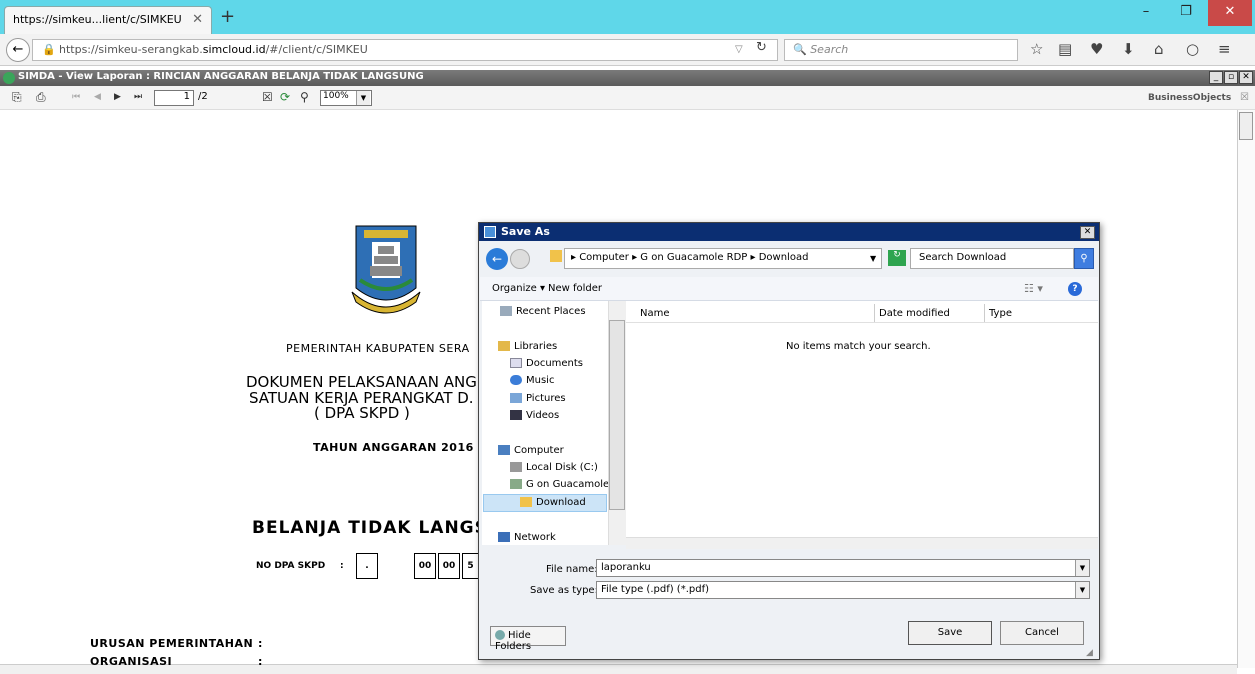 This screenshot has width=1255, height=674. What do you see at coordinates (562, 467) in the screenshot?
I see `nav-item-label: Local Disk (C:)` at bounding box center [562, 467].